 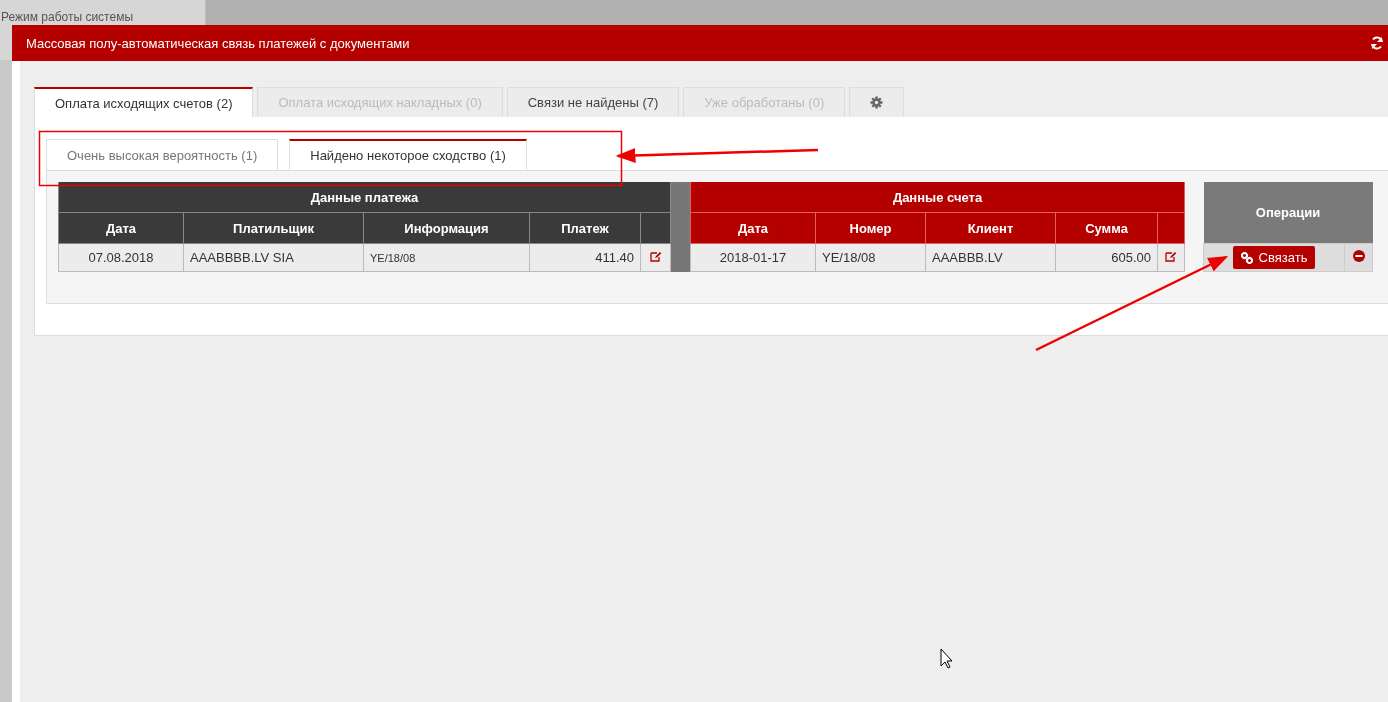 I want to click on cursor-icon, so click(x=946, y=658).